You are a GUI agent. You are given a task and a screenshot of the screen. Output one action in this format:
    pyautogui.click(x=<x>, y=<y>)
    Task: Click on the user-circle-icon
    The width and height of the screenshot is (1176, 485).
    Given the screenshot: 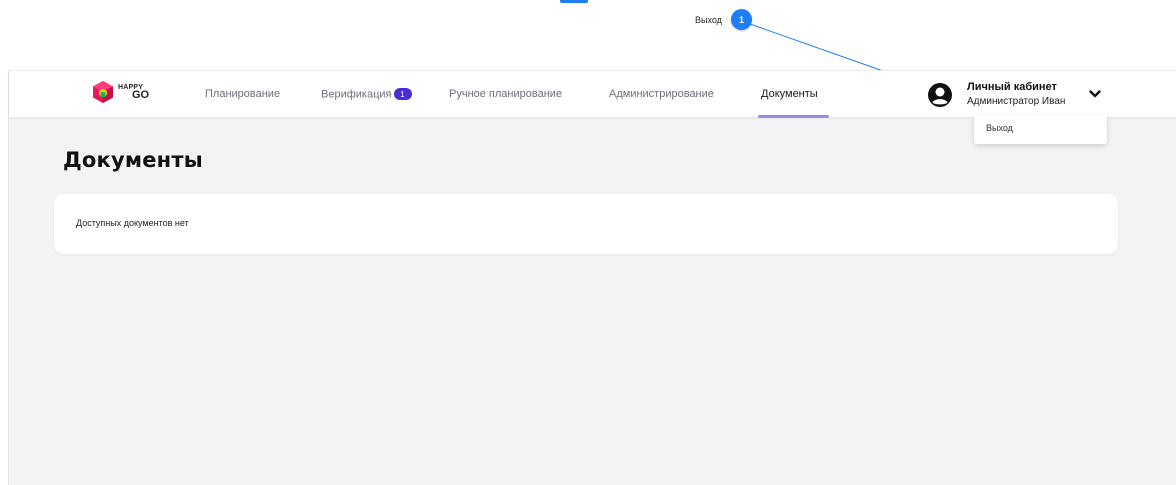 What is the action you would take?
    pyautogui.click(x=940, y=95)
    